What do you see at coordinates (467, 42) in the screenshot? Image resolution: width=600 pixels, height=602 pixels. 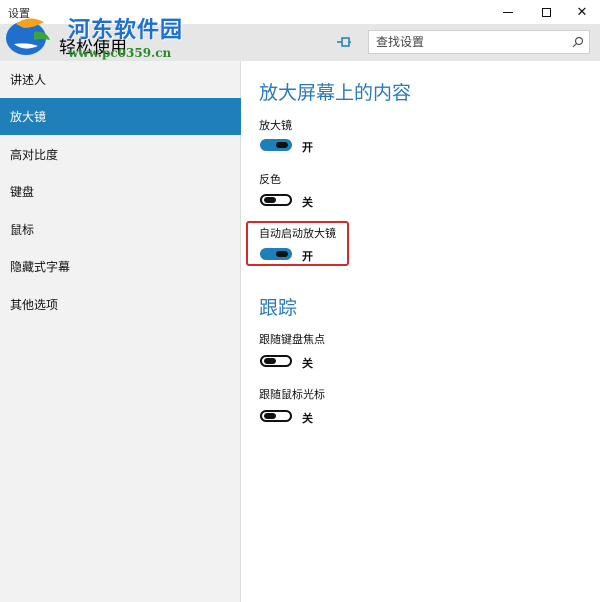 I see `search-input` at bounding box center [467, 42].